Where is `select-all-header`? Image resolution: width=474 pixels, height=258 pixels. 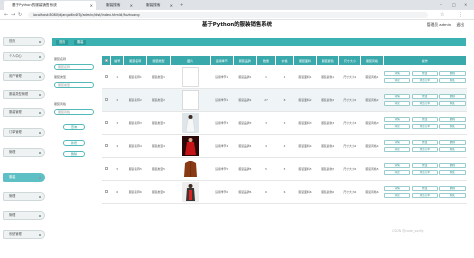 select-all-header is located at coordinates (106, 60).